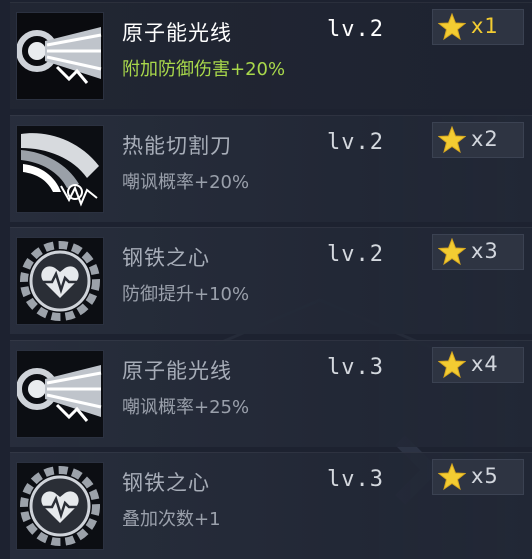 The width and height of the screenshot is (532, 559). What do you see at coordinates (485, 251) in the screenshot?
I see `star-count: x3` at bounding box center [485, 251].